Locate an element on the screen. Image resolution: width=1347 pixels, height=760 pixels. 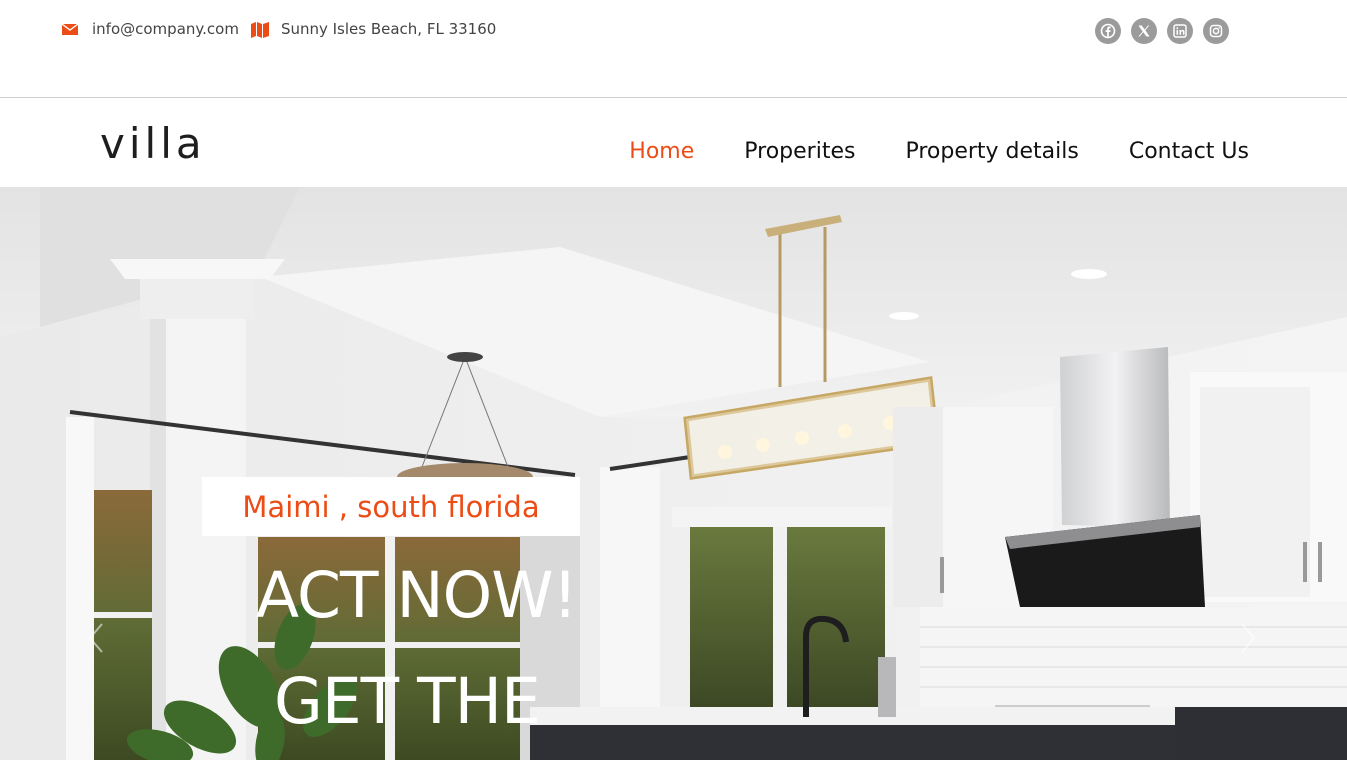
chevron-left-icon is located at coordinates (96, 638).